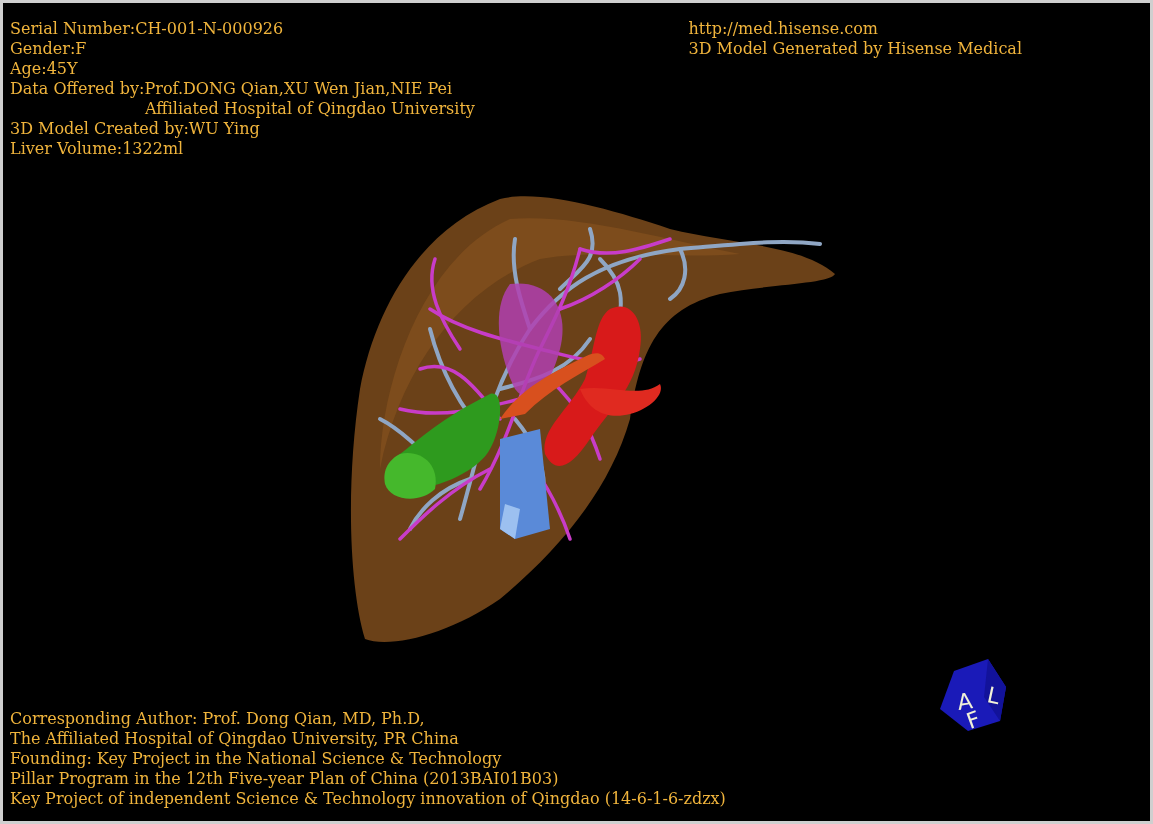 The height and width of the screenshot is (824, 1153). What do you see at coordinates (44, 69) in the screenshot?
I see `info-text: Age:45Y` at bounding box center [44, 69].